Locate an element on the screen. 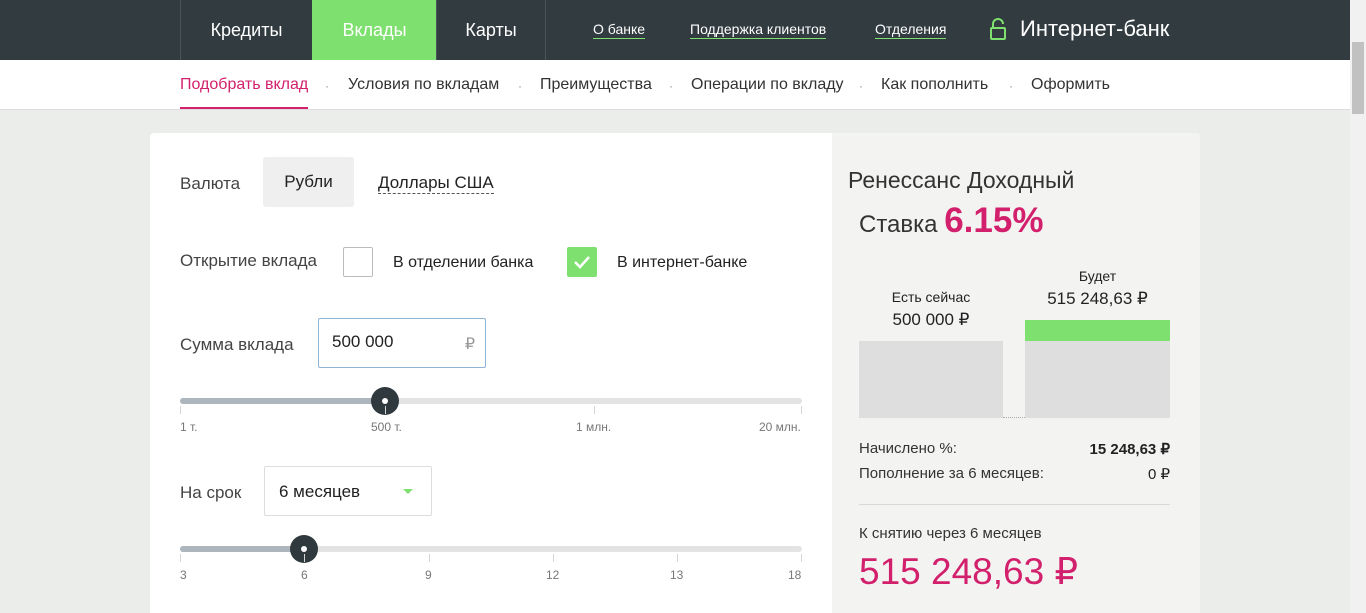 The height and width of the screenshot is (613, 1366). rate-line: Ставка 6.15% is located at coordinates (951, 221).